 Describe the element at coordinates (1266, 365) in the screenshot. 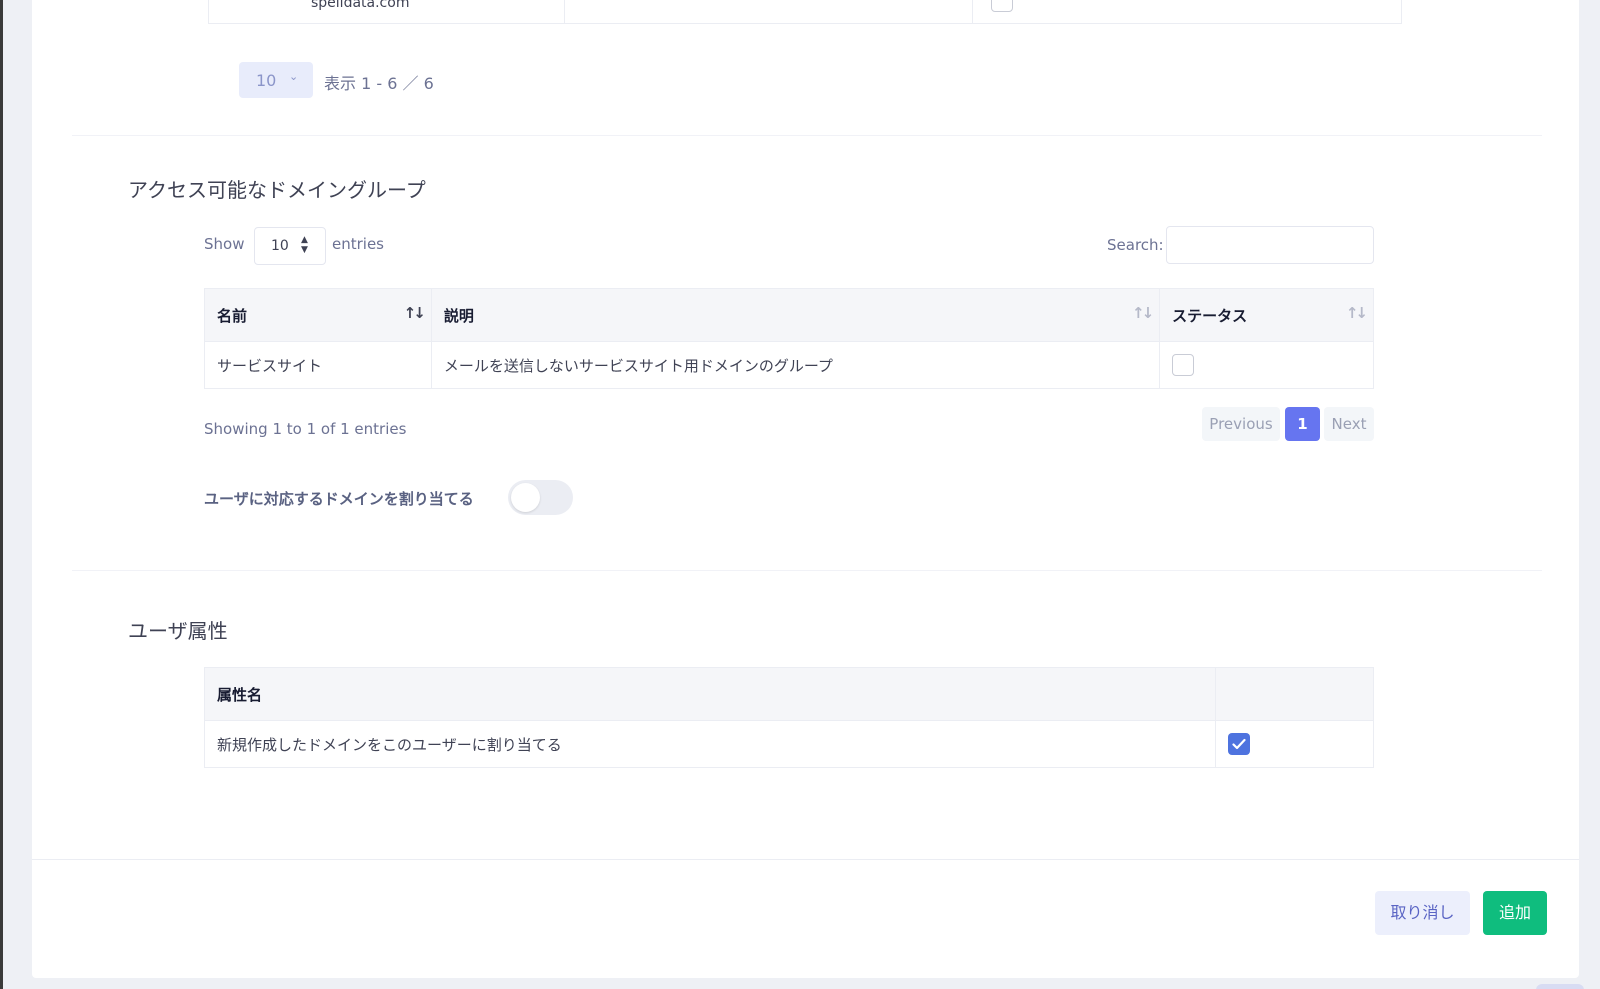

I see `group-status-cell` at that location.